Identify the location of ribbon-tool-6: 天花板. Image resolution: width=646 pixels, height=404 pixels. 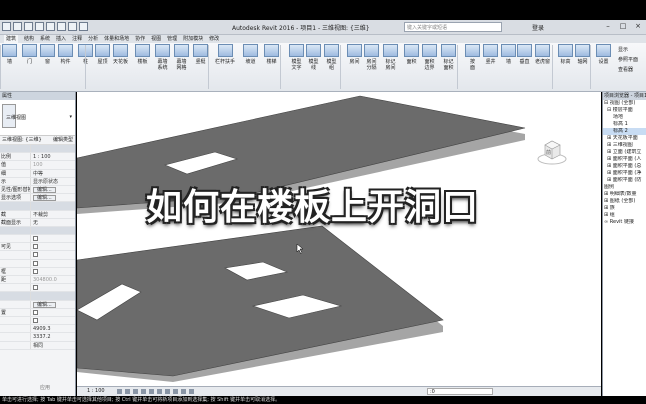
(120, 54).